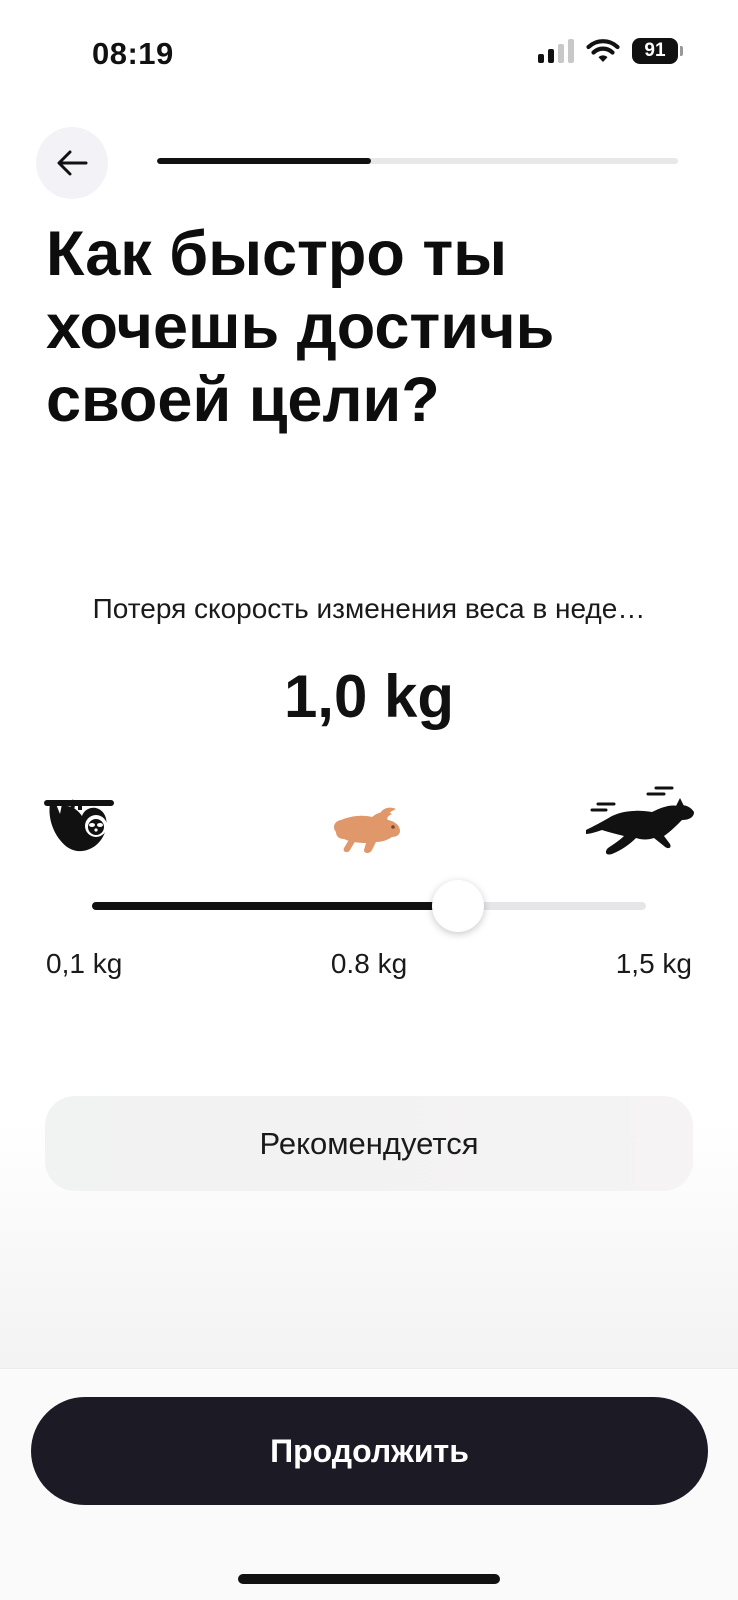 This screenshot has height=1600, width=738. I want to click on weight-rate-slider, so click(369, 906).